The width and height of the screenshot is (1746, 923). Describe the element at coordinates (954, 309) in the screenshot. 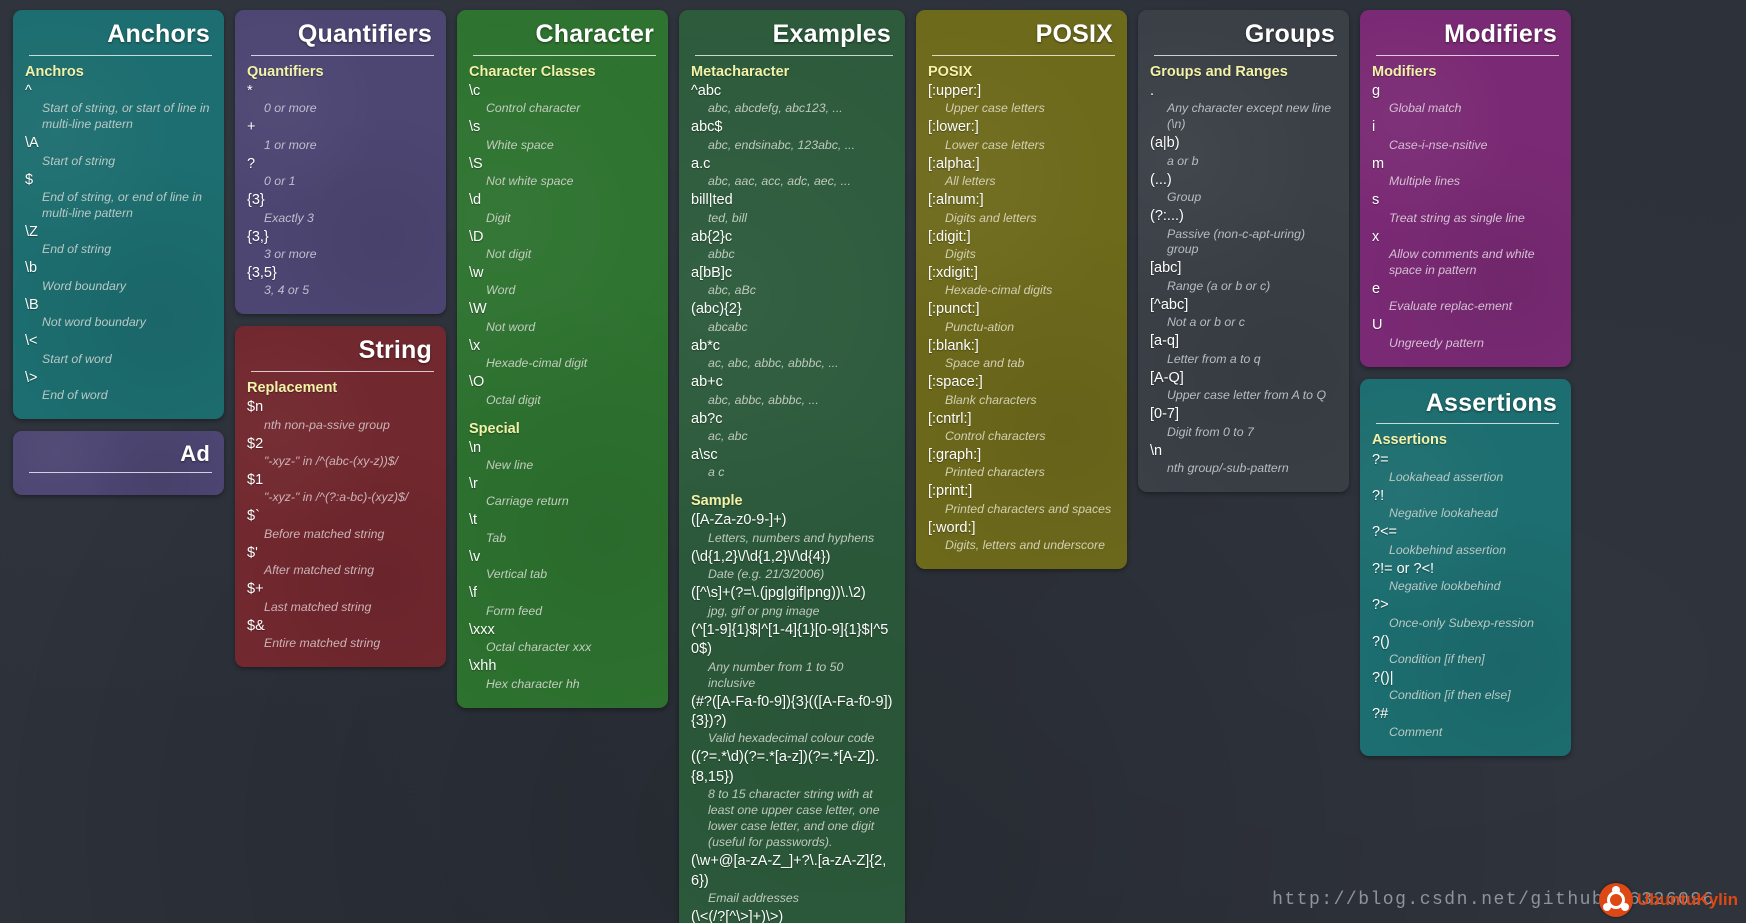

I see `entry-term: [:punct:]` at that location.